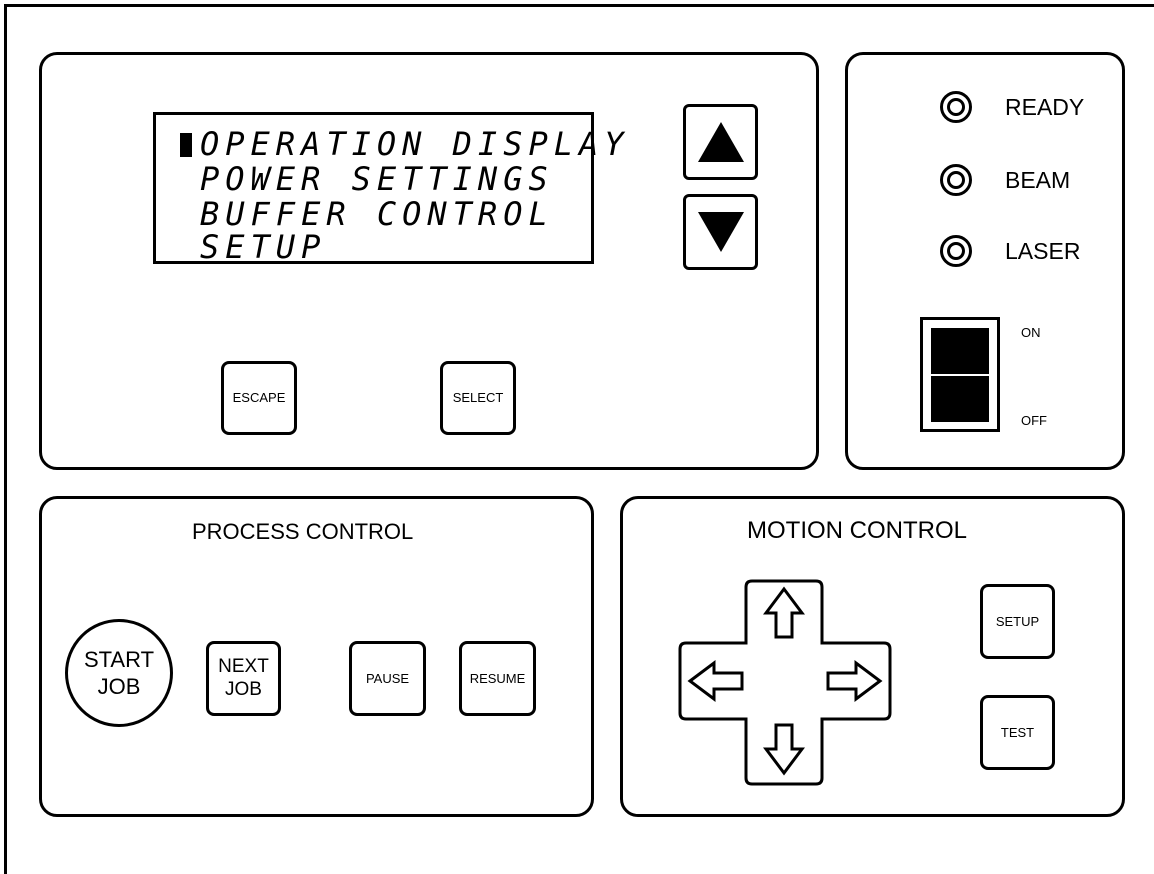  What do you see at coordinates (784, 751) in the screenshot?
I see `move-down-button` at bounding box center [784, 751].